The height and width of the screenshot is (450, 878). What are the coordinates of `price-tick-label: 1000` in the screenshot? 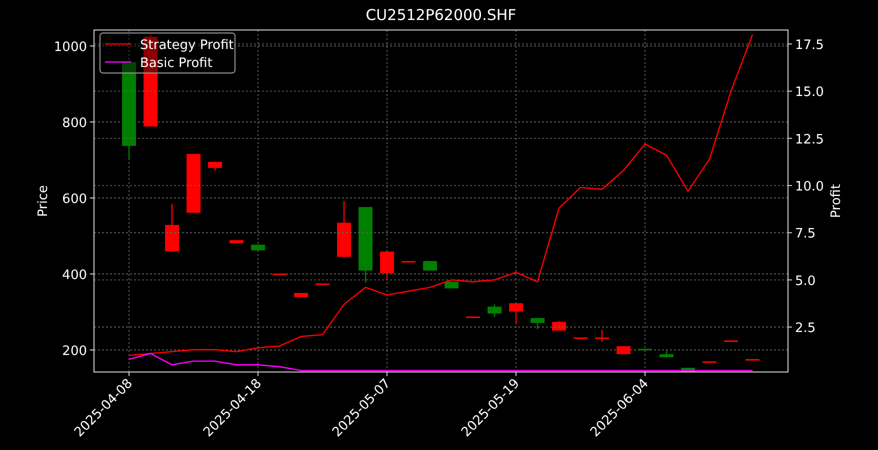 It's located at (70, 47).